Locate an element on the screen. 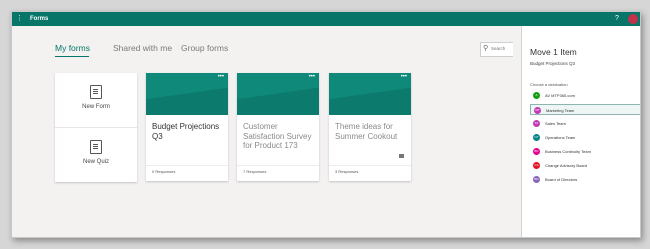  search-input is located at coordinates (502, 48).